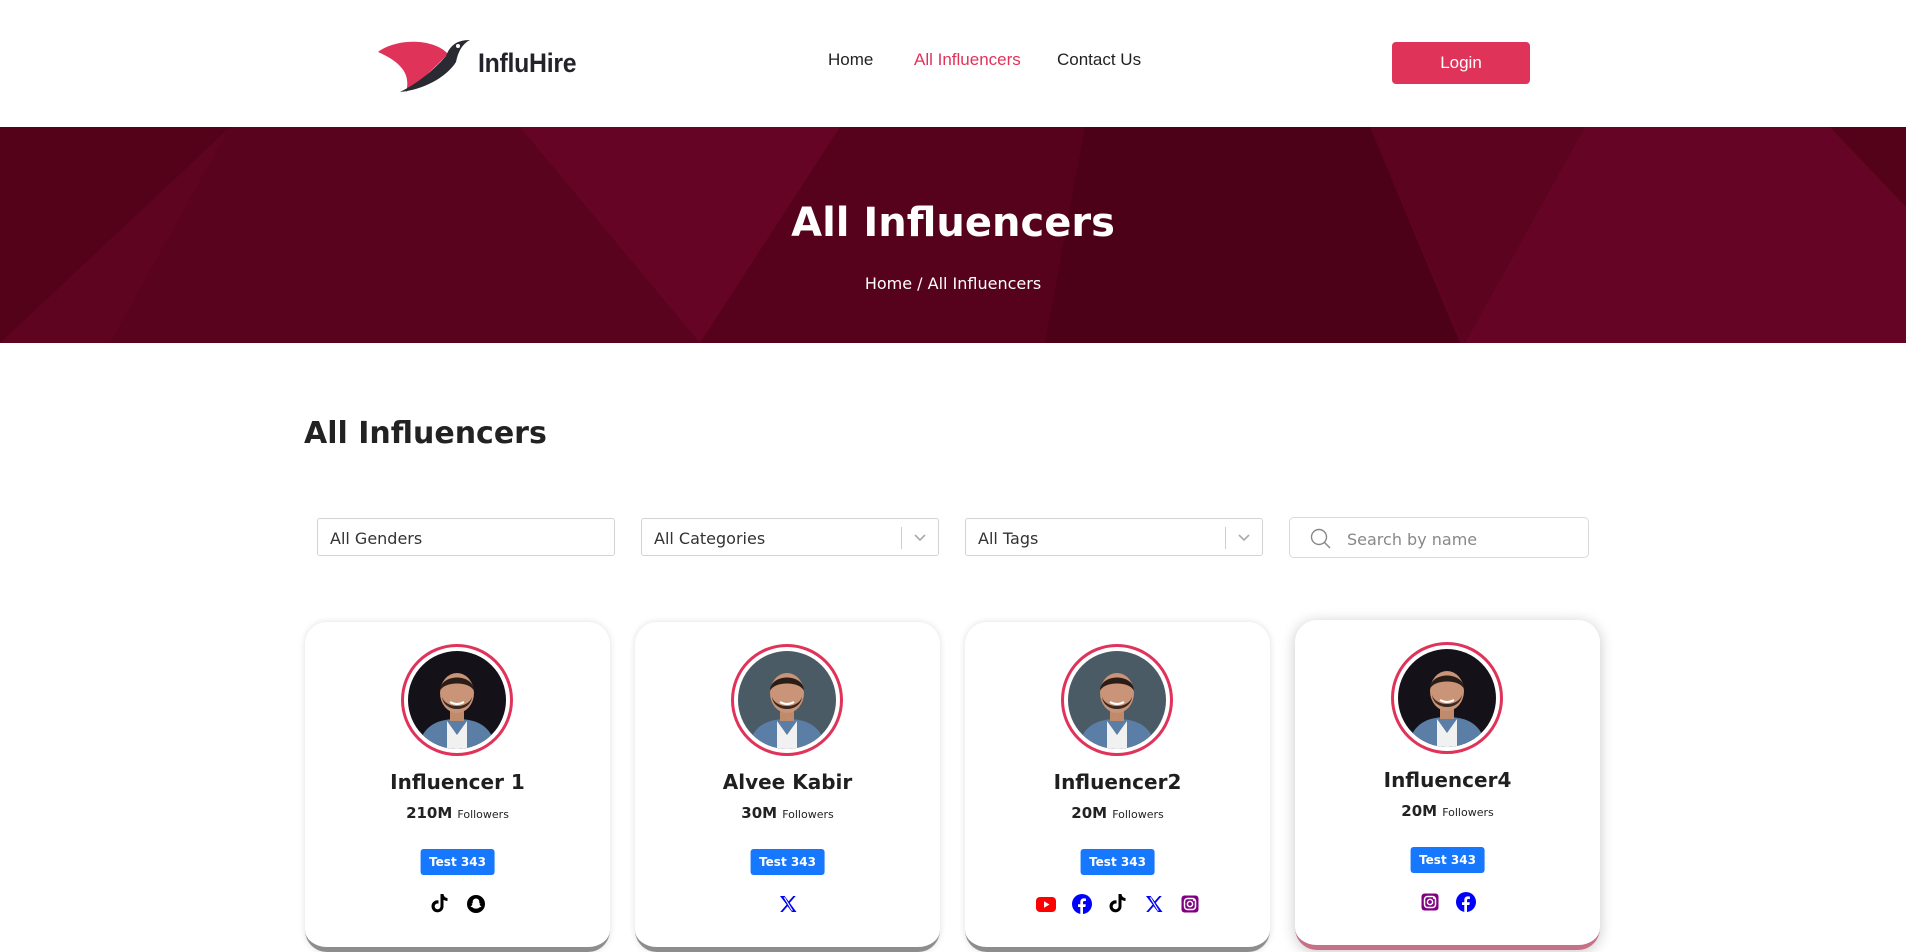 Image resolution: width=1909 pixels, height=952 pixels. What do you see at coordinates (476, 904) in the screenshot?
I see `snapchat-icon` at bounding box center [476, 904].